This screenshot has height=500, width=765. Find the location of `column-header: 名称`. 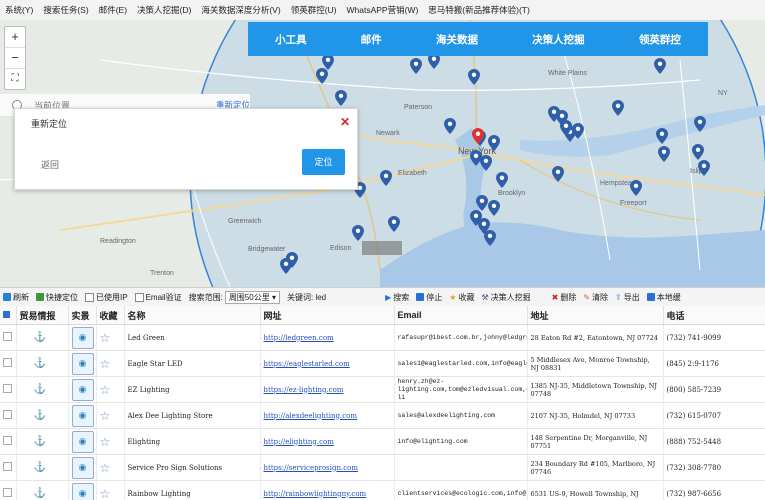

column-header: 名称 is located at coordinates (192, 315).